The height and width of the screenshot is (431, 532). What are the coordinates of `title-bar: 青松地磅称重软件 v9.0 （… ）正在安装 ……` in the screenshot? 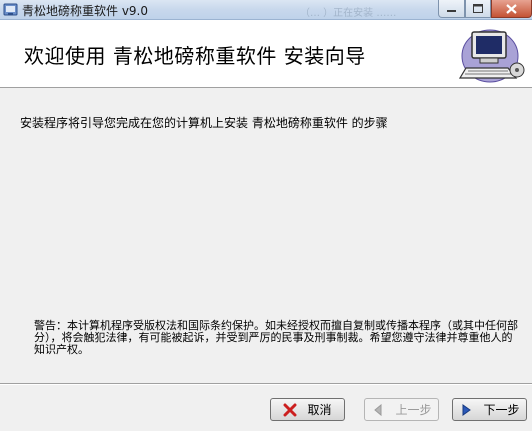 It's located at (266, 10).